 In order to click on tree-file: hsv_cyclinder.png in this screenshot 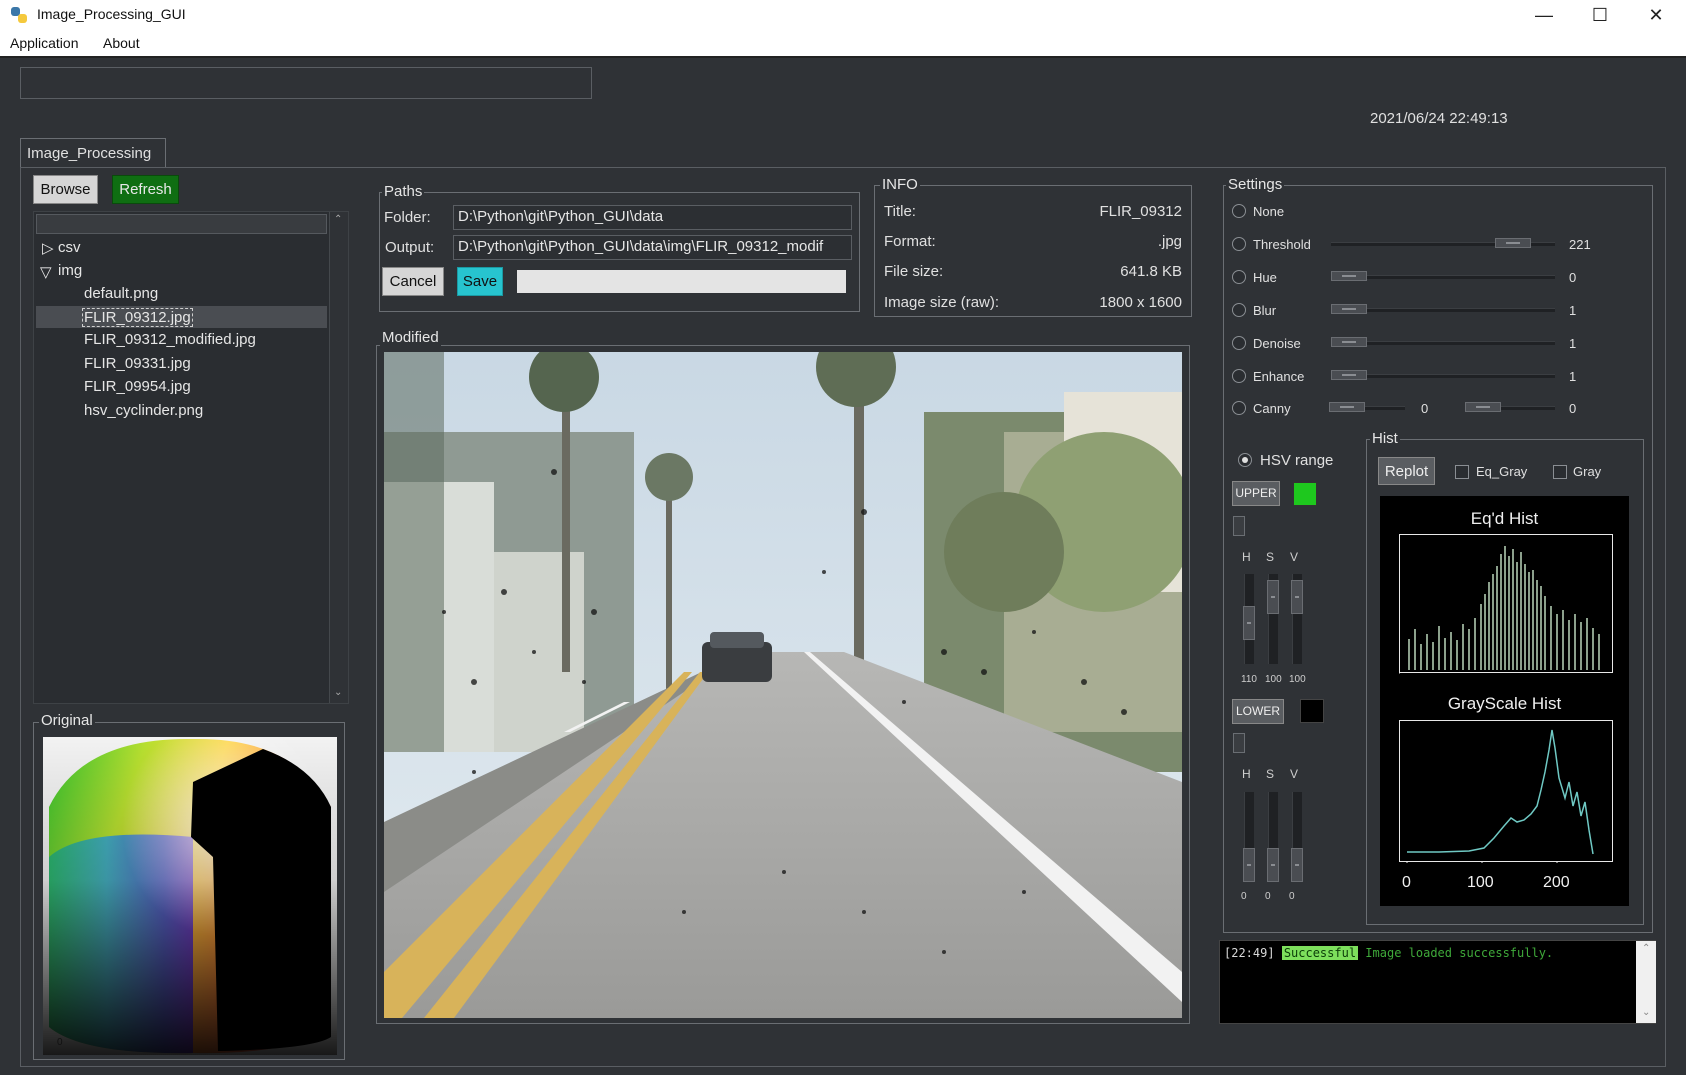, I will do `click(143, 410)`.